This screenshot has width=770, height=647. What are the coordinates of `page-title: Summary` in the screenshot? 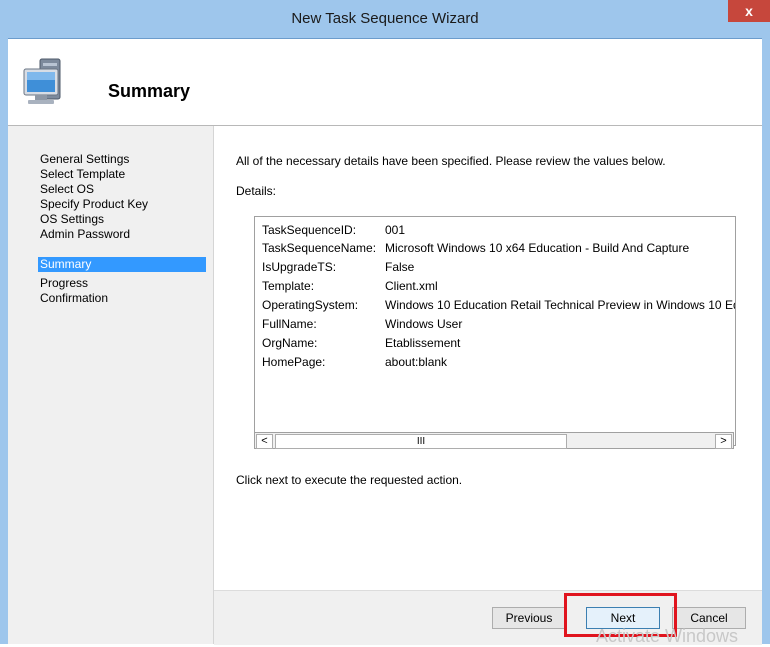 It's located at (149, 91).